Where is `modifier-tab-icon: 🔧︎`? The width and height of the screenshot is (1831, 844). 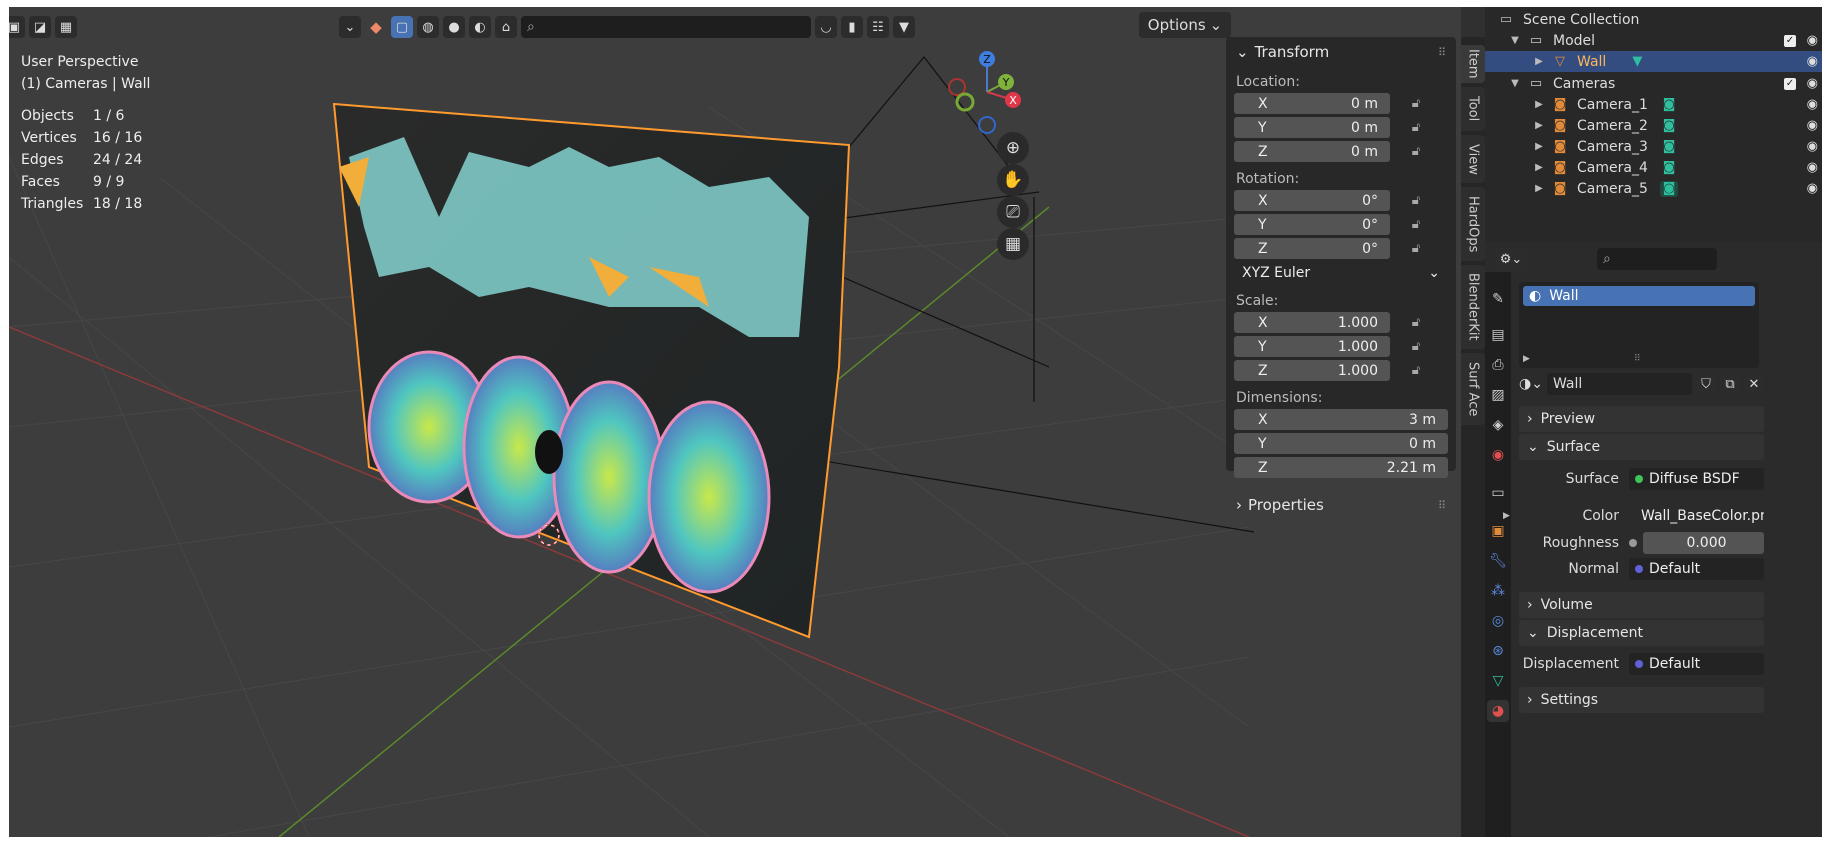
modifier-tab-icon: 🔧︎ is located at coordinates (1498, 561).